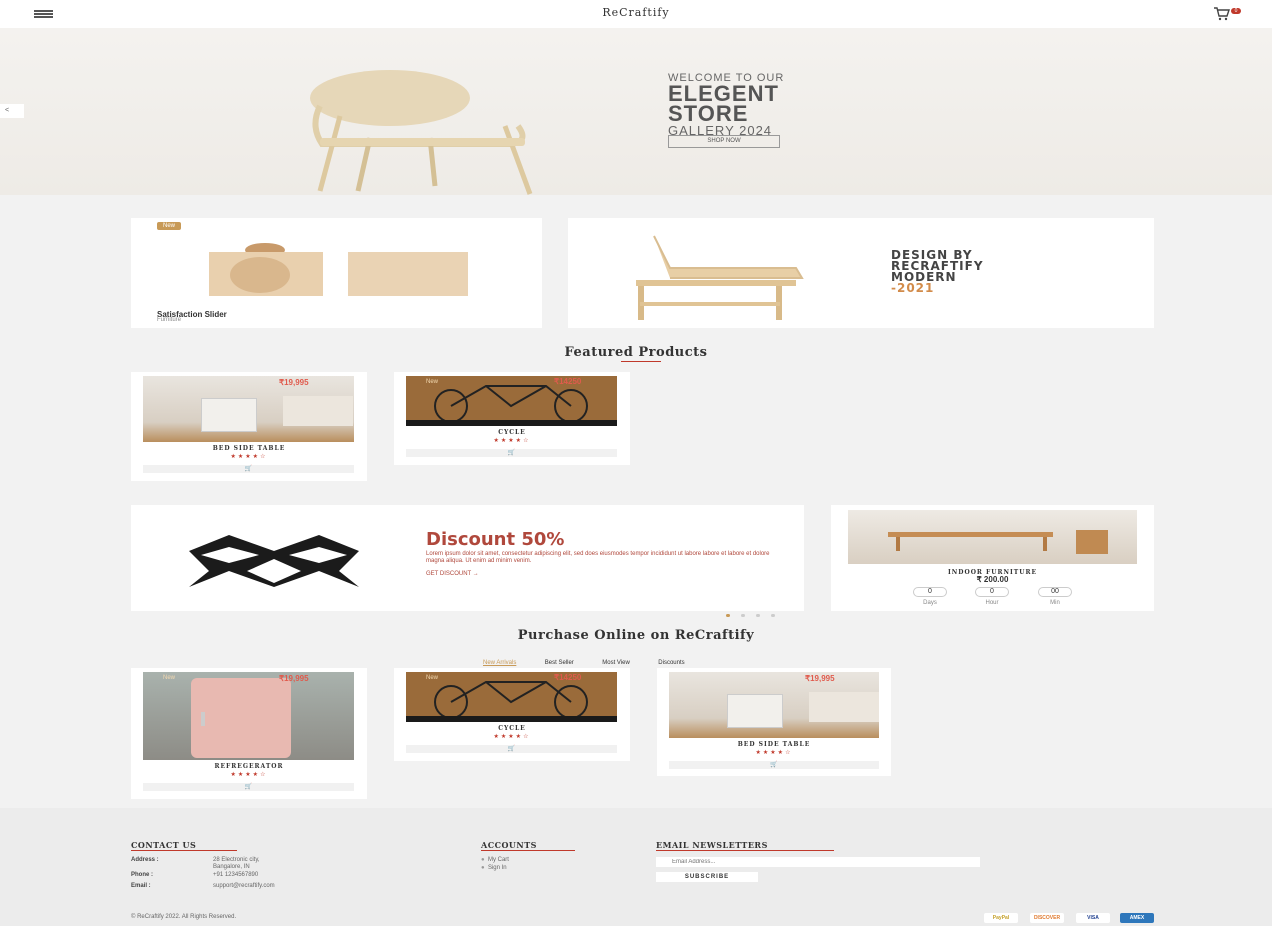  What do you see at coordinates (498, 860) in the screenshot?
I see `my-cart-label: My Cart` at bounding box center [498, 860].